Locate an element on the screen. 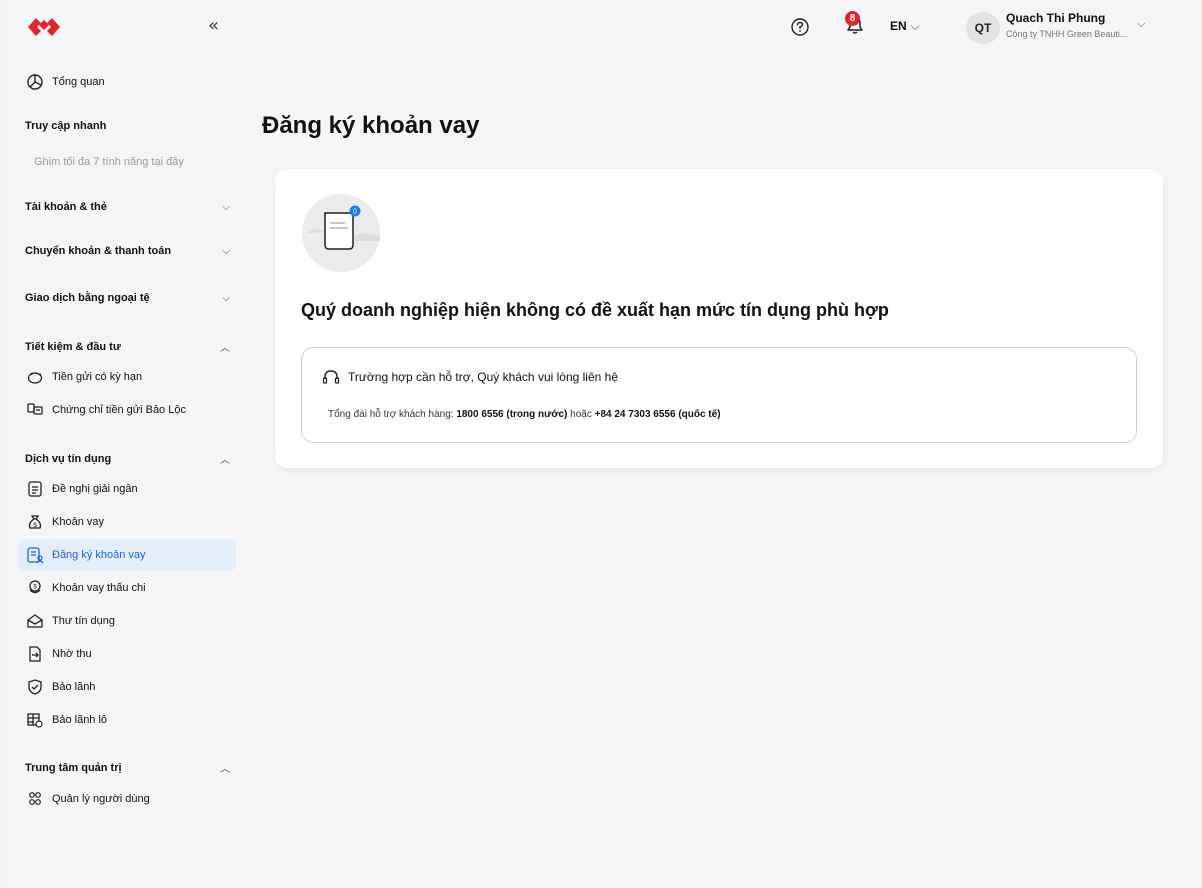  sidebar-item-collection: Nhờ thu is located at coordinates (127, 654).